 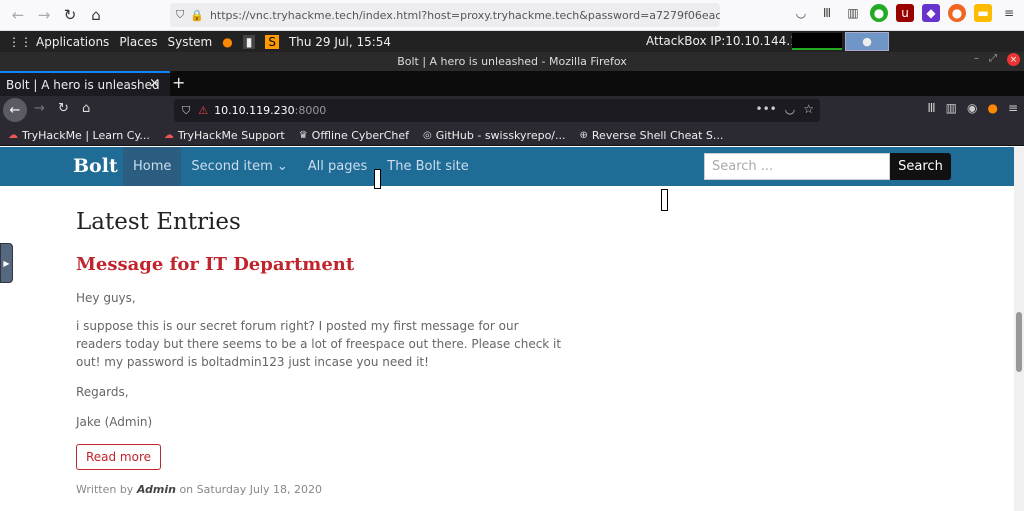 What do you see at coordinates (158, 222) in the screenshot?
I see `page-title: Latest Entries` at bounding box center [158, 222].